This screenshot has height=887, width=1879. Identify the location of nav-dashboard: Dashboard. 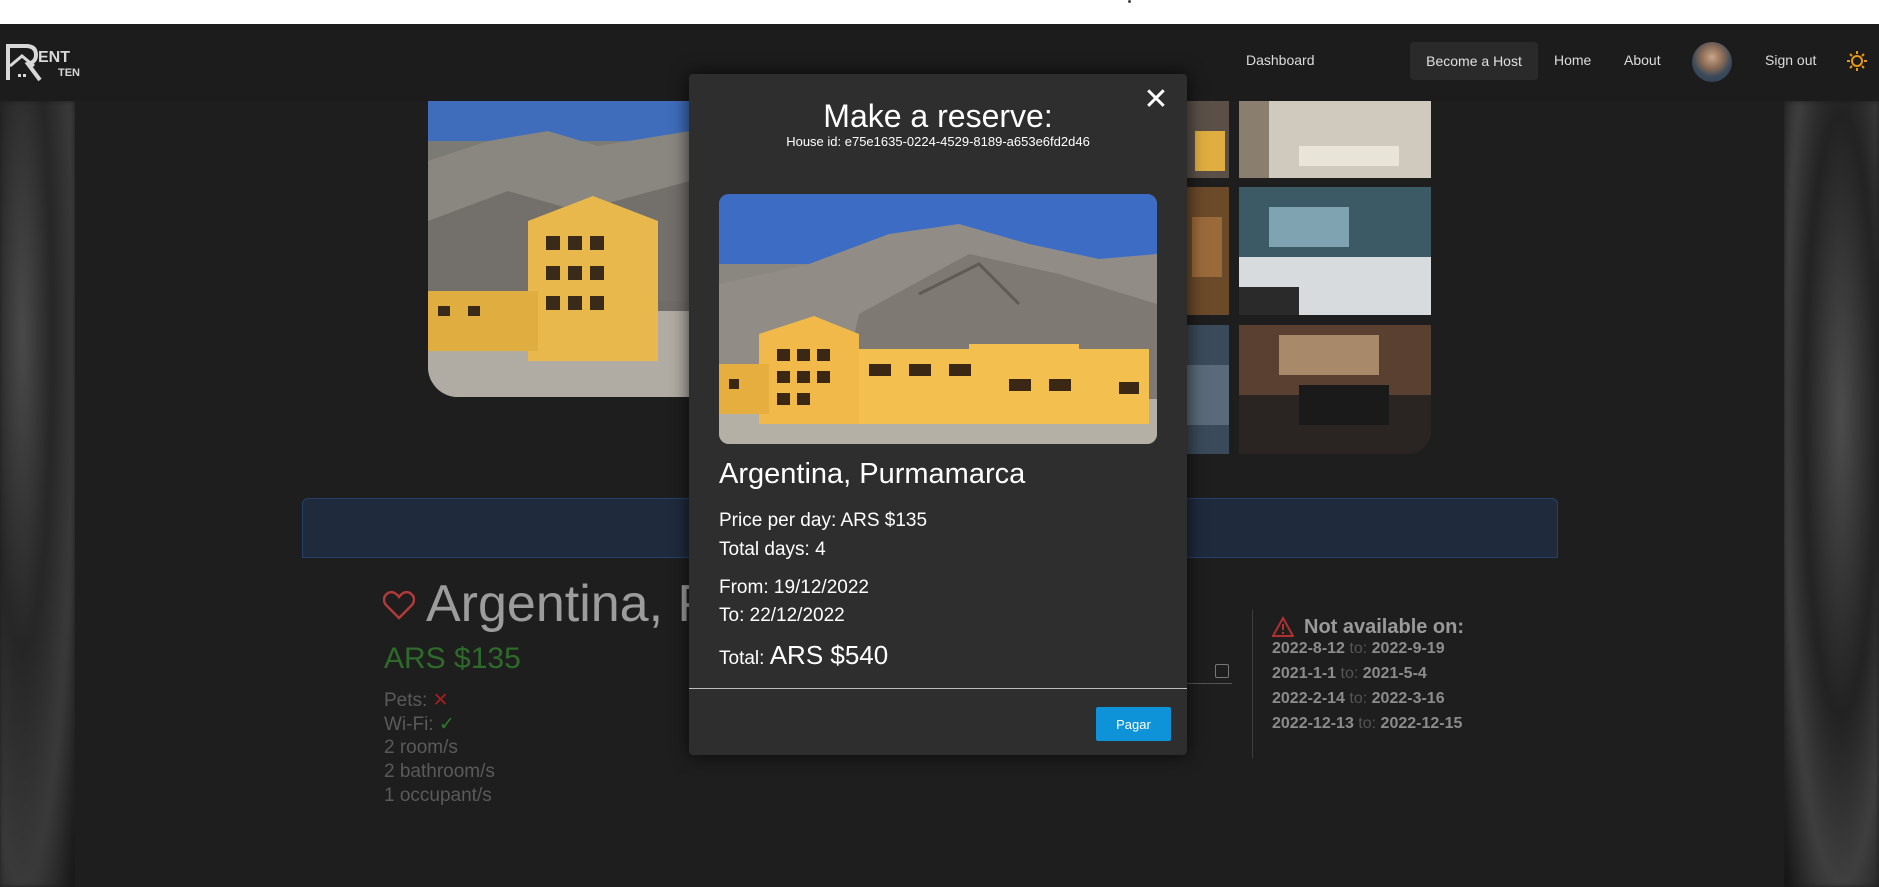
(1280, 60).